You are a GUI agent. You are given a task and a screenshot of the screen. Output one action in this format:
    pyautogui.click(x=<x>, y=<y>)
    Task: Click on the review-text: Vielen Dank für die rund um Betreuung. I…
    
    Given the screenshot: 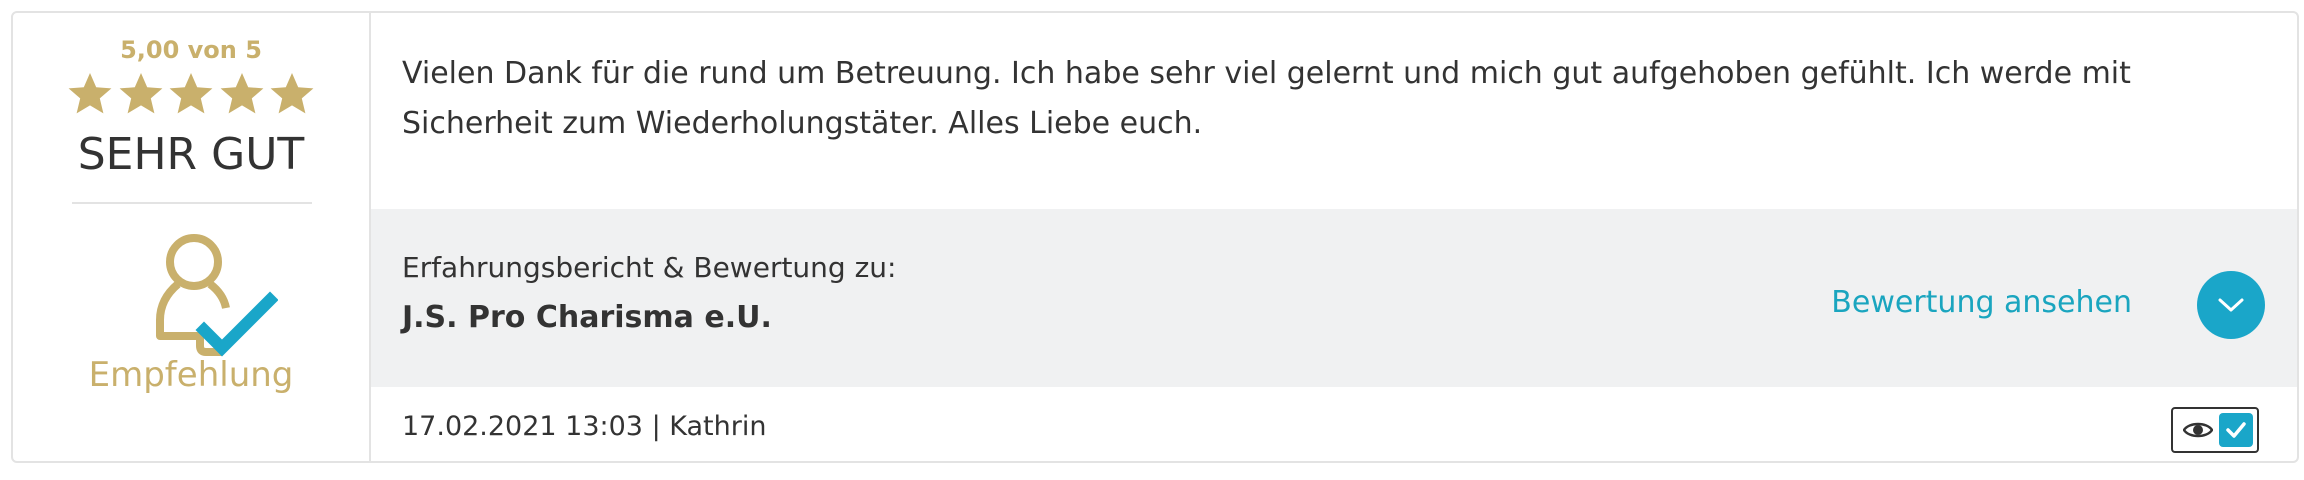 What is the action you would take?
    pyautogui.click(x=1266, y=98)
    